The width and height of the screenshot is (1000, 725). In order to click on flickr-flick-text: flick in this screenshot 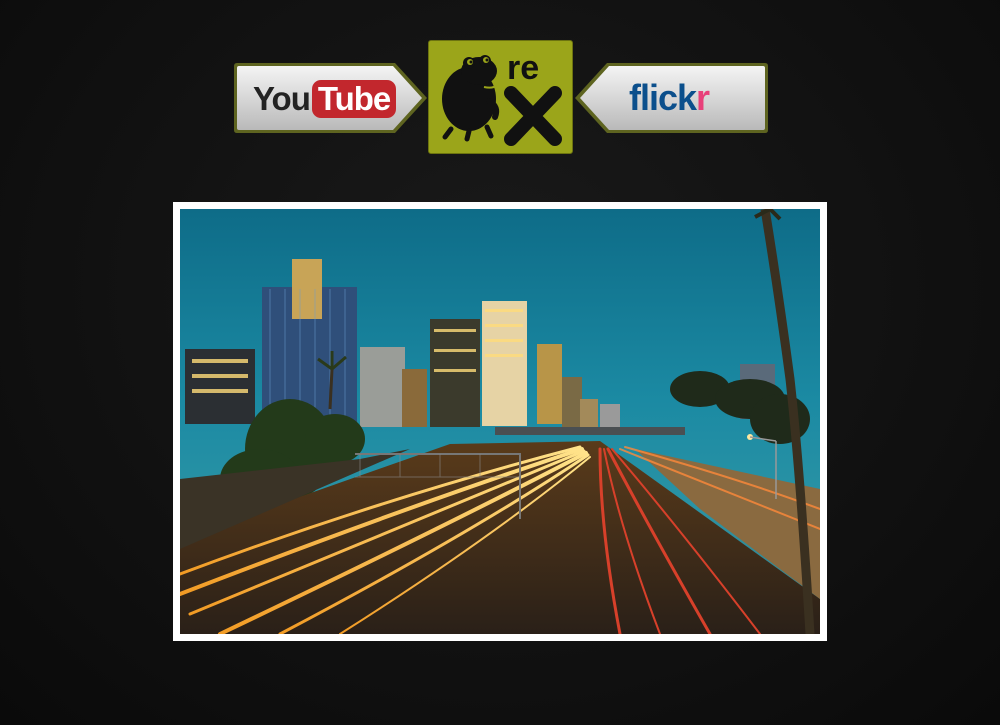, I will do `click(663, 97)`.